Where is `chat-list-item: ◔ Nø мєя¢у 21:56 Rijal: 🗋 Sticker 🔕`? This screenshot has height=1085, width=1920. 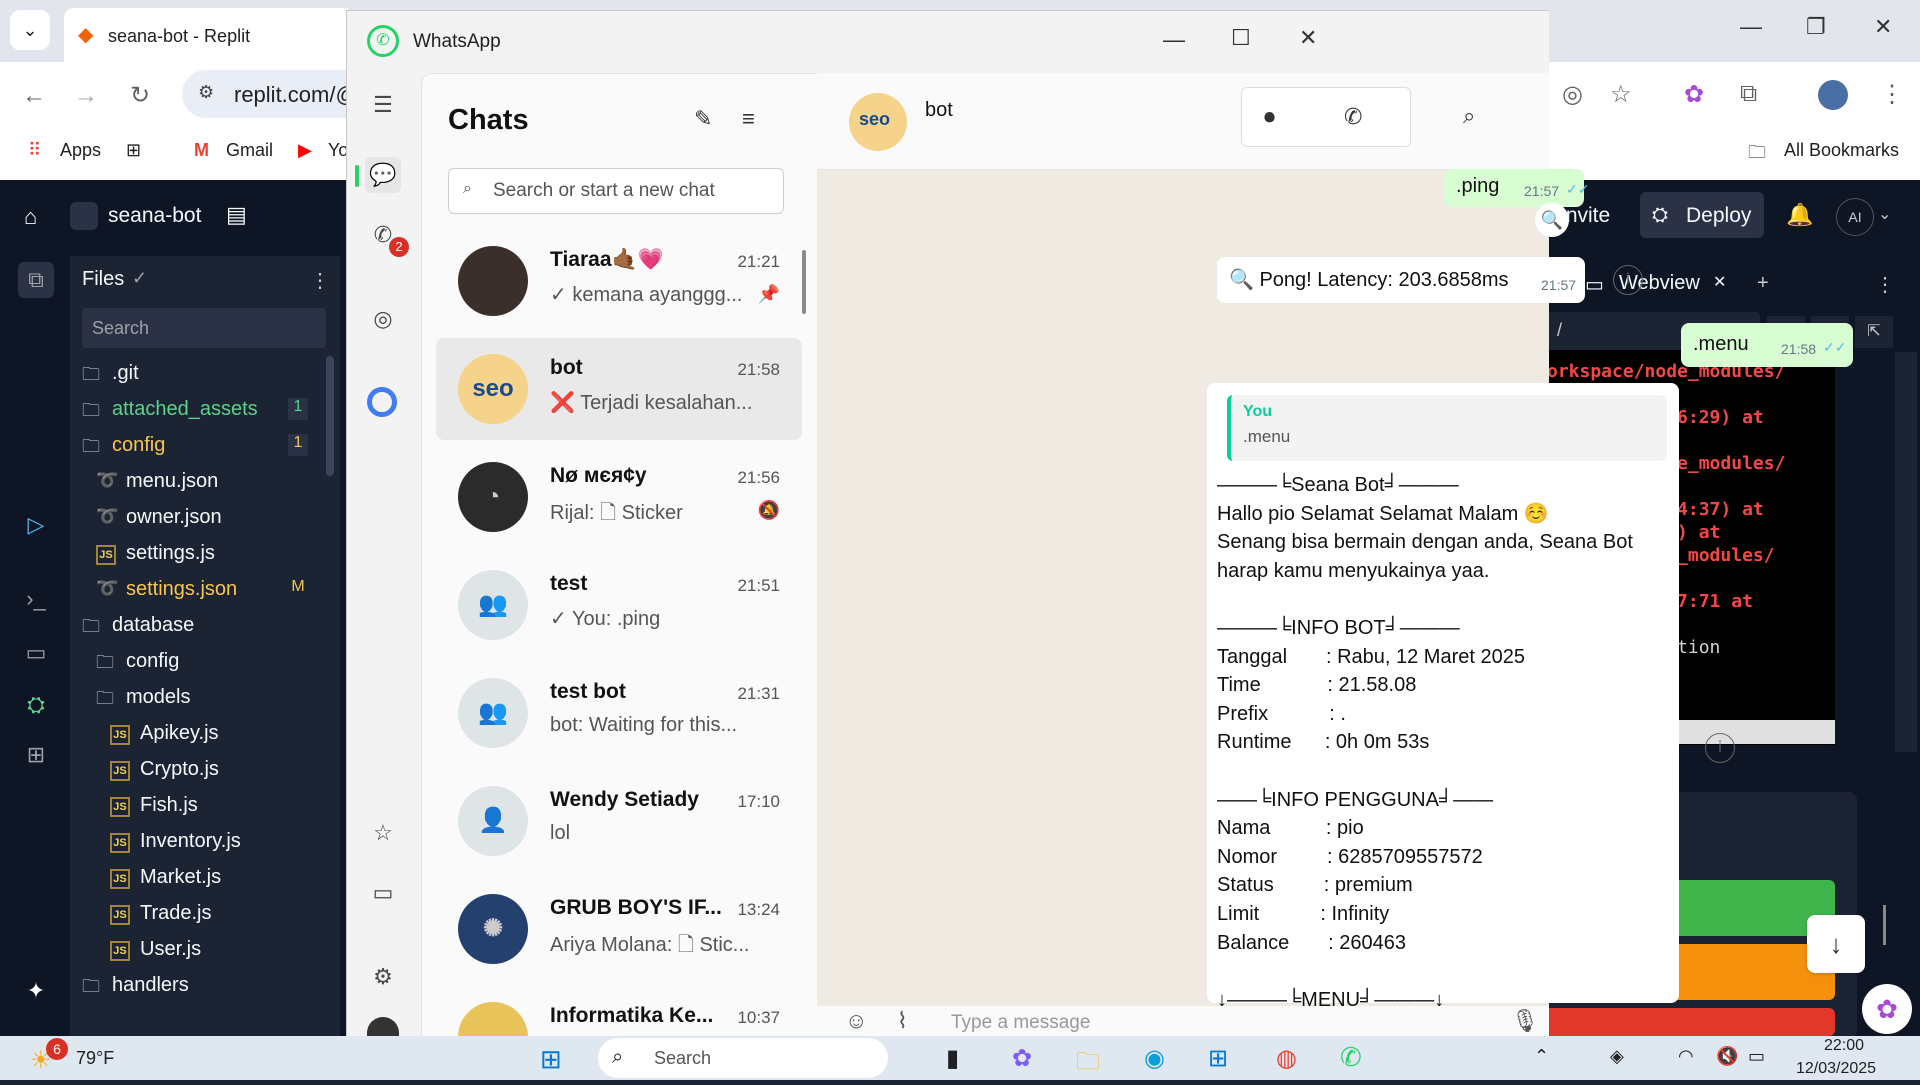
chat-list-item: ◔ Nø мєя¢у 21:56 Rijal: 🗋 Sticker 🔕 is located at coordinates (619, 497).